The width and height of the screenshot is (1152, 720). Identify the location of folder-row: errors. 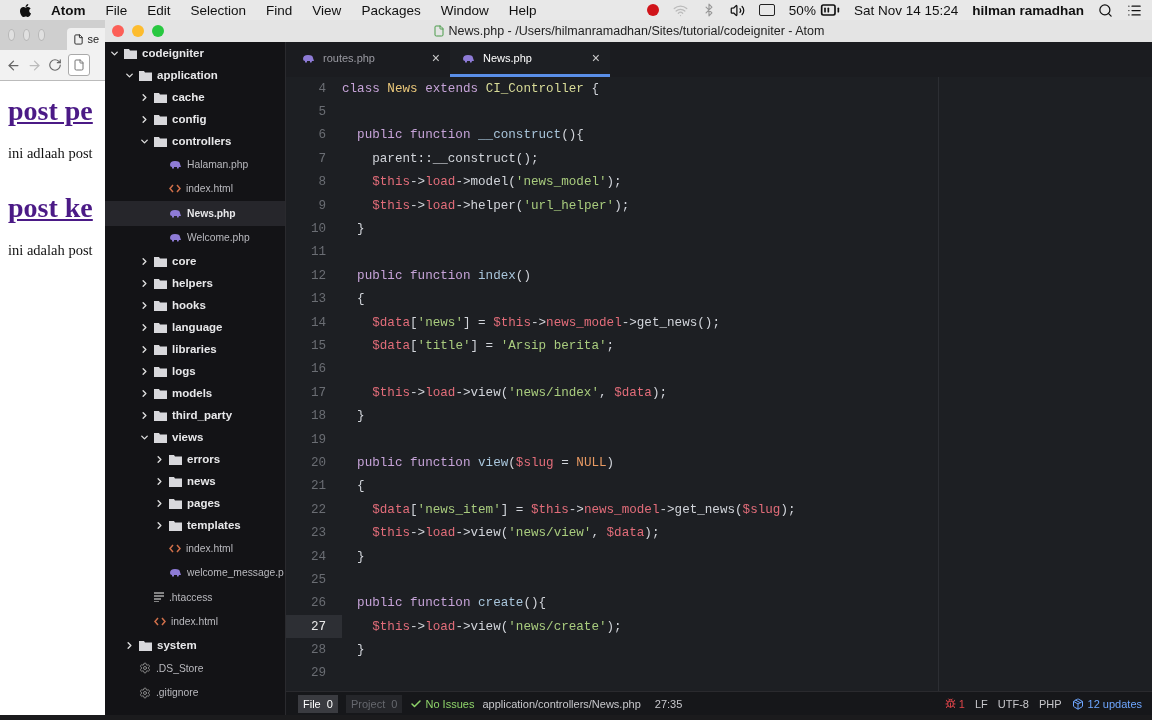
(195, 459).